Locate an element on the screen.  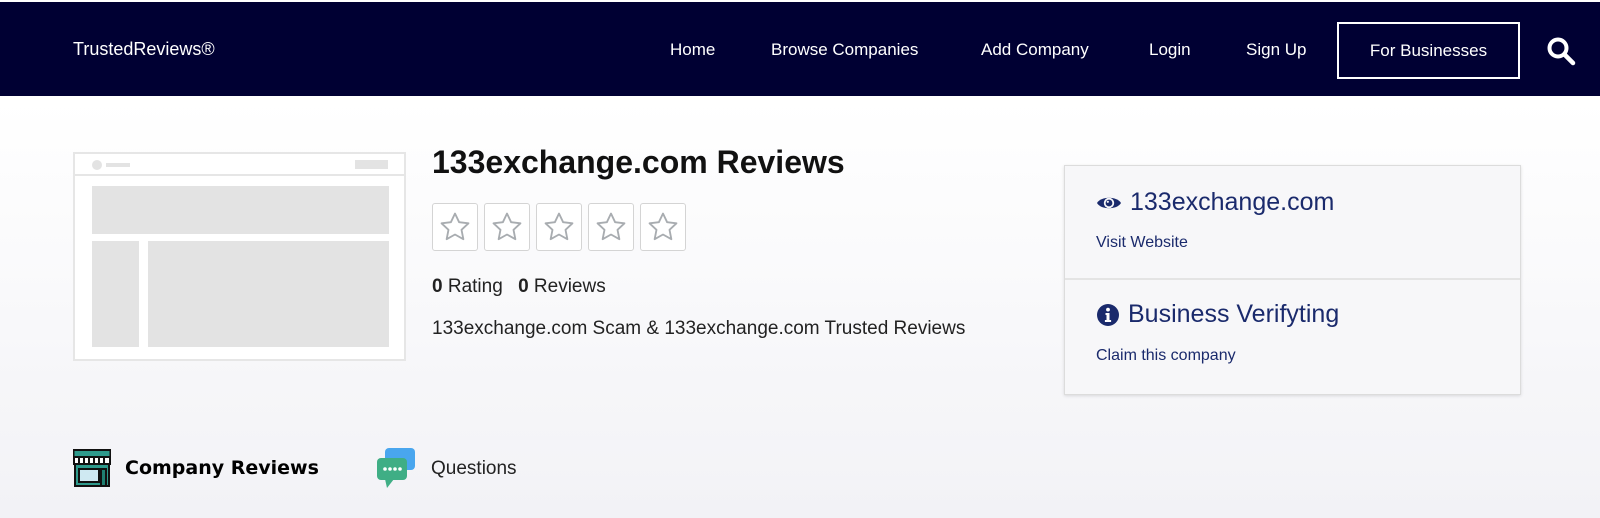
visit-website-link: Visit Website is located at coordinates (1142, 243).